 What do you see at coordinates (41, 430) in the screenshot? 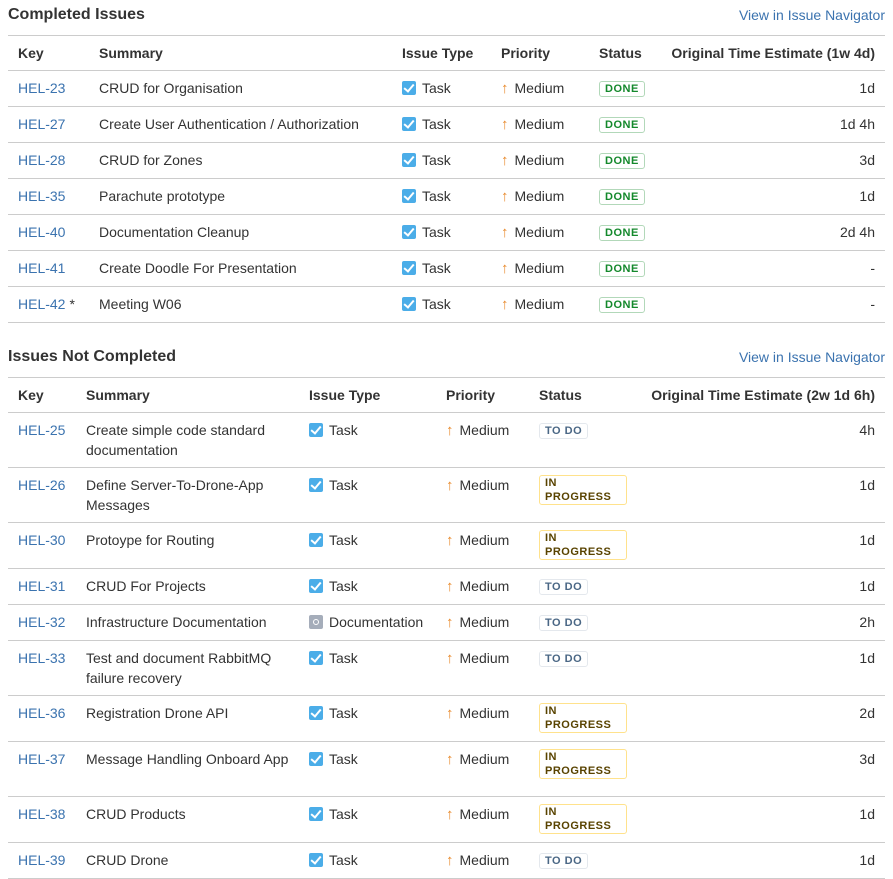
I see `issue-key-link: HEL-25` at bounding box center [41, 430].